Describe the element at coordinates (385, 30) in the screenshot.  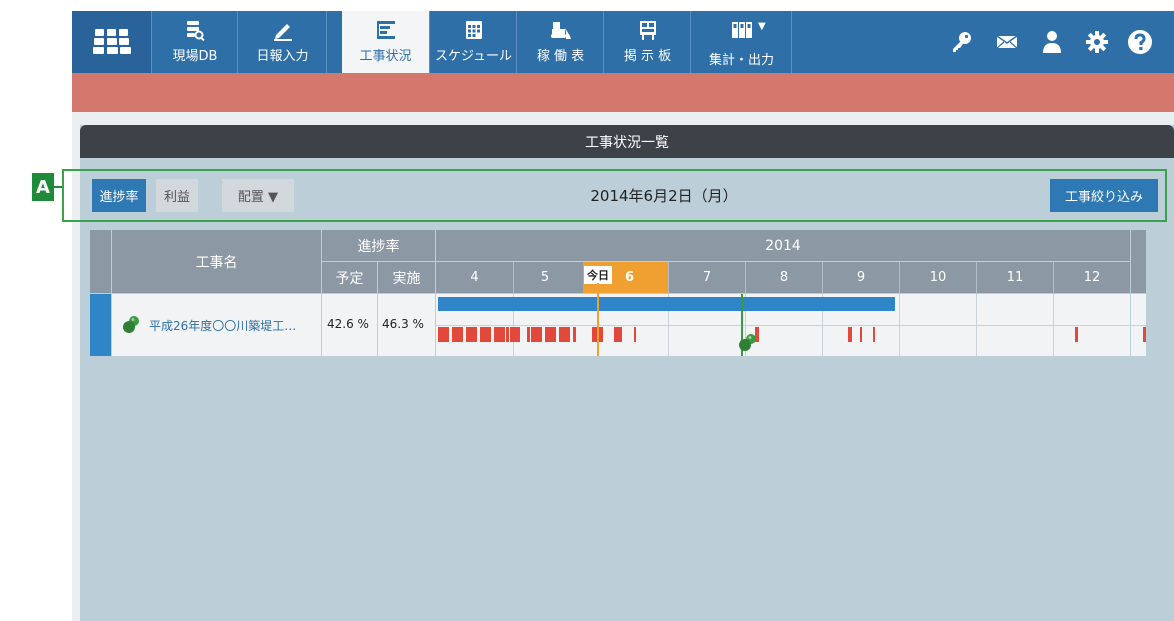
I see `gantt-icon` at that location.